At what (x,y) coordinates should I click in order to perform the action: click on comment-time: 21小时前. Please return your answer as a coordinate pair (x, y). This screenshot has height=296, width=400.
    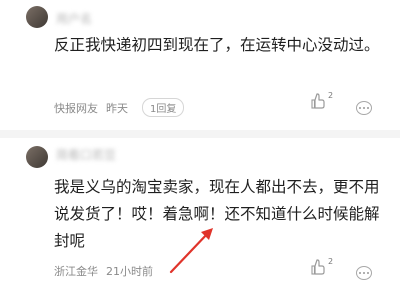
    Looking at the image, I should click on (129, 271).